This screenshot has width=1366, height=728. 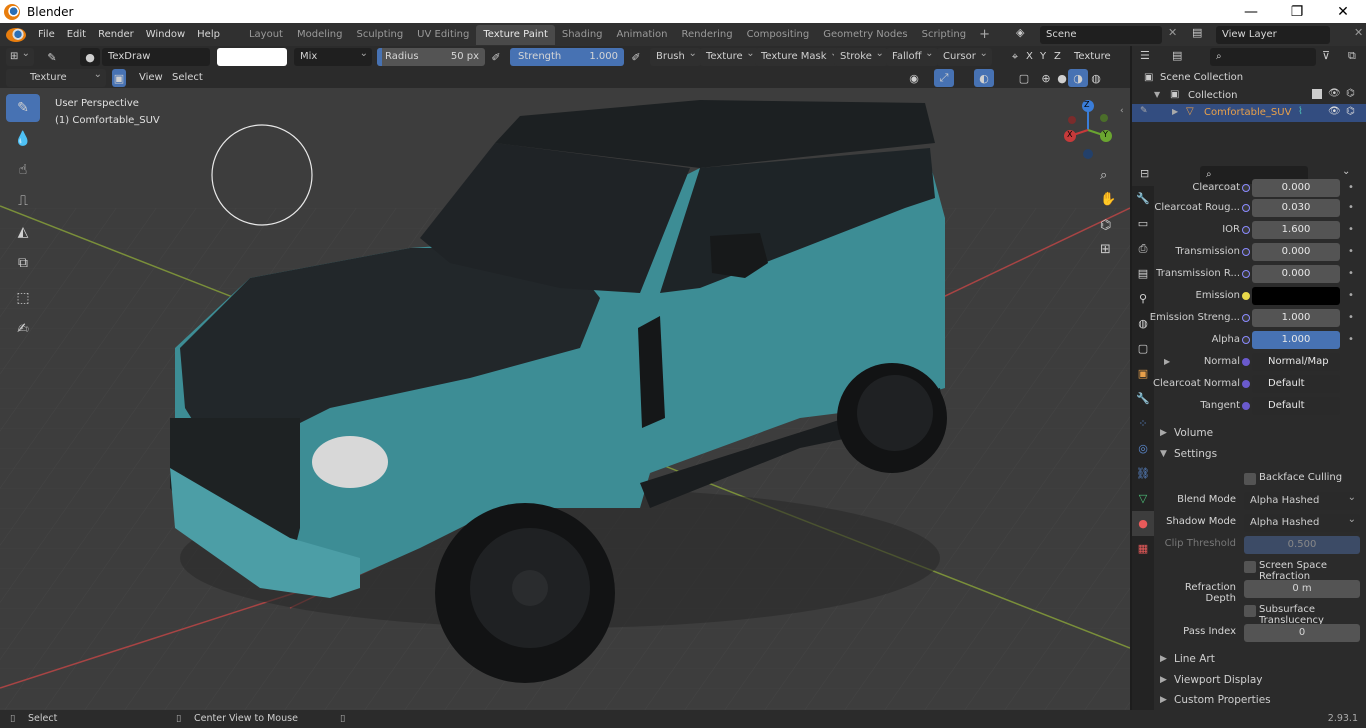 I want to click on mode-dropdown: Texture Paint, so click(x=56, y=83).